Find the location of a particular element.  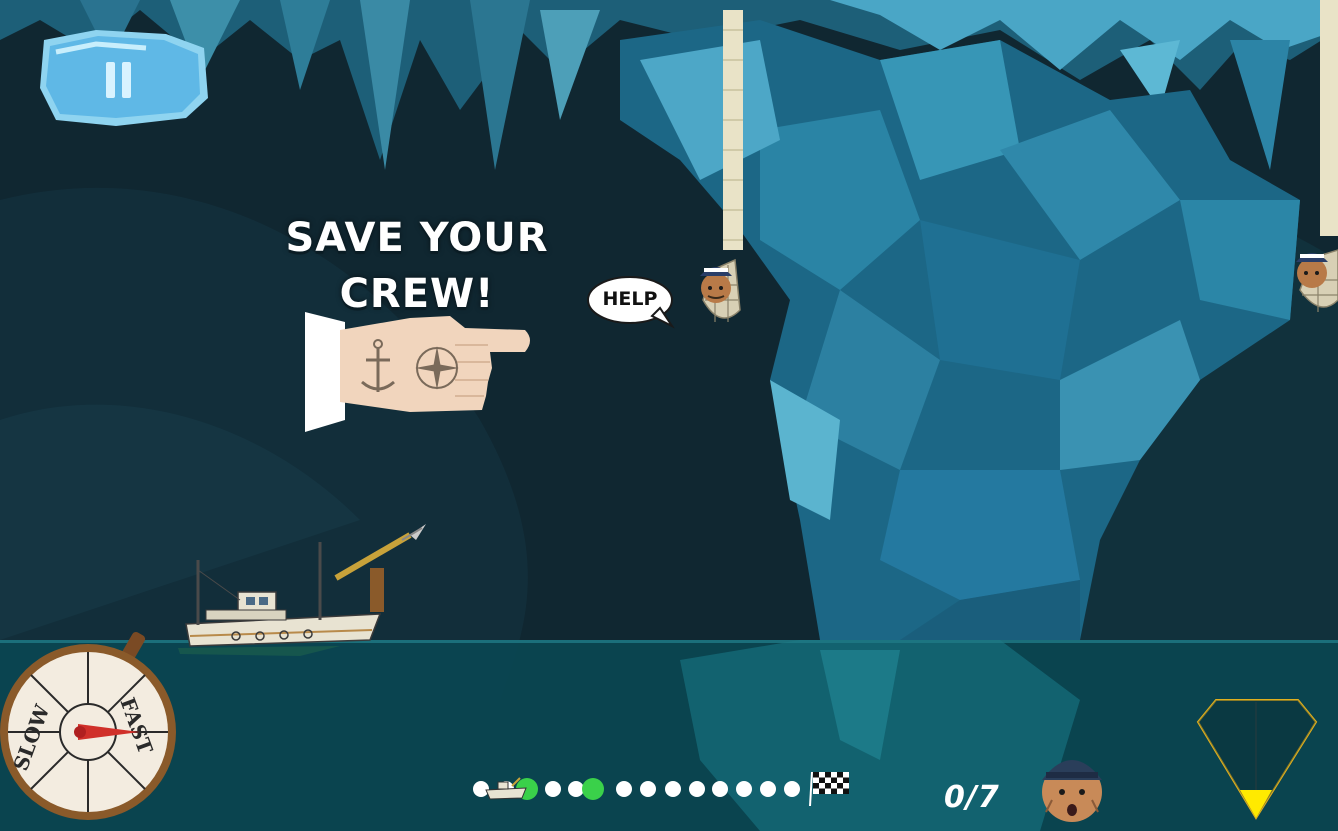

help-bubble-text: HELP is located at coordinates (630, 299).